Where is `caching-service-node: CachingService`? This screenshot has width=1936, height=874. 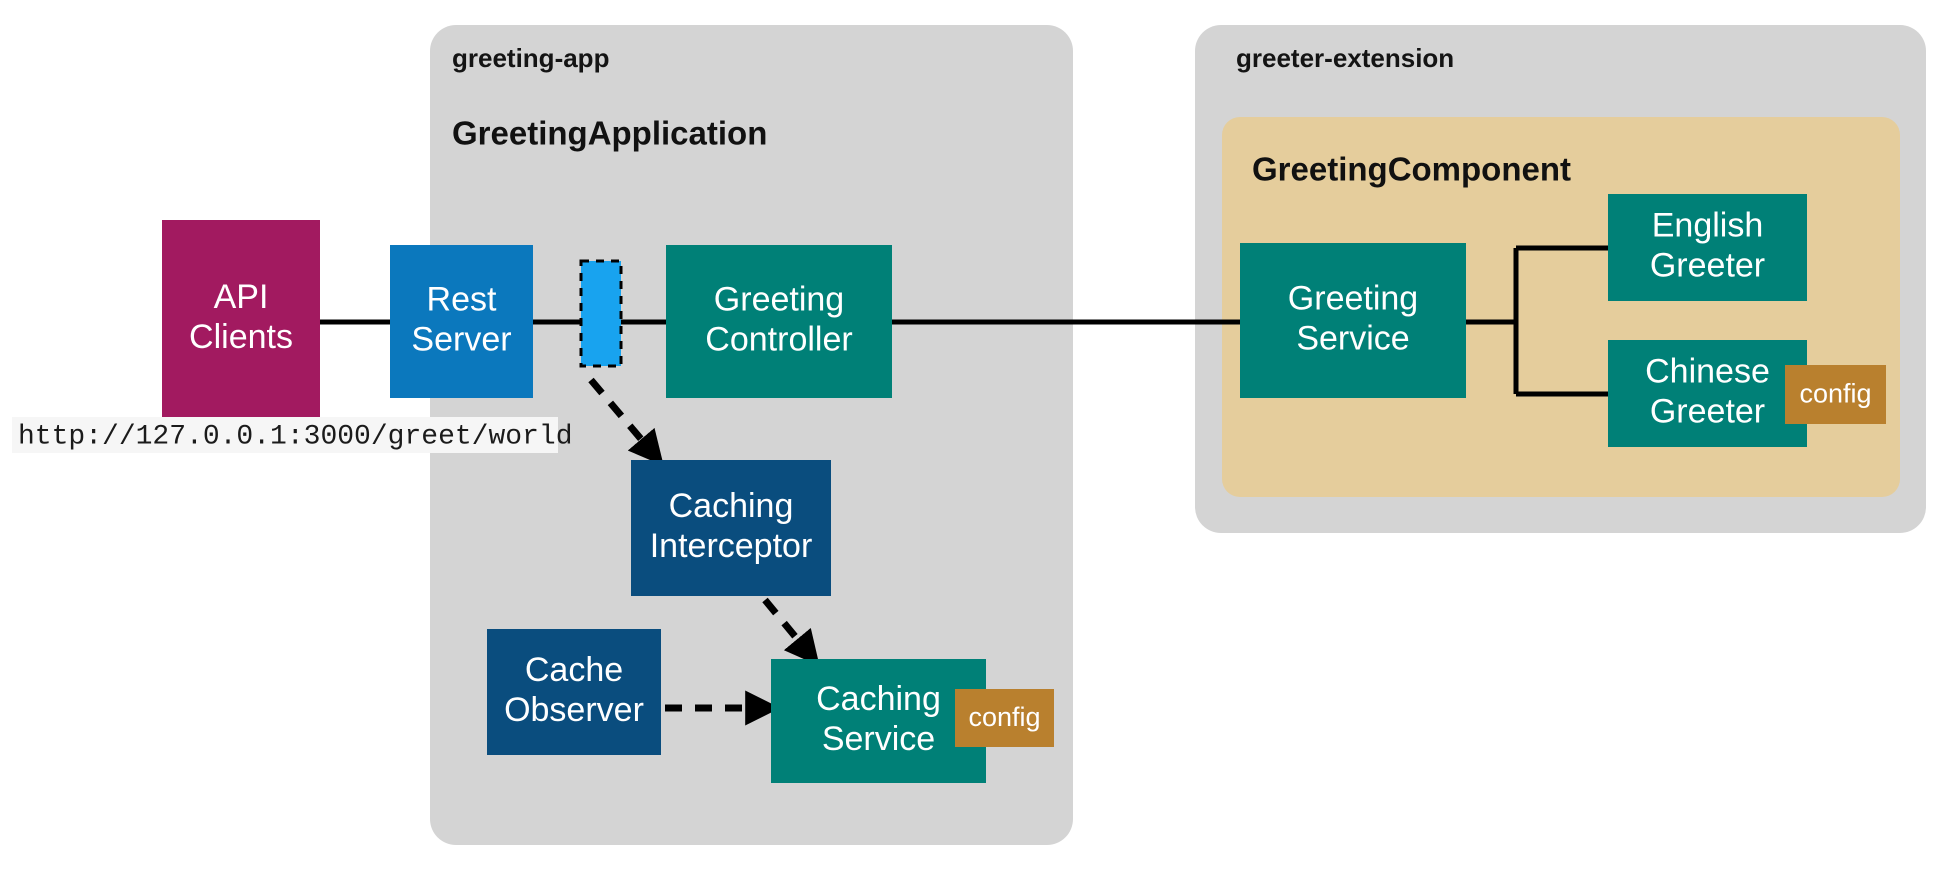
caching-service-node: CachingService is located at coordinates (878, 721).